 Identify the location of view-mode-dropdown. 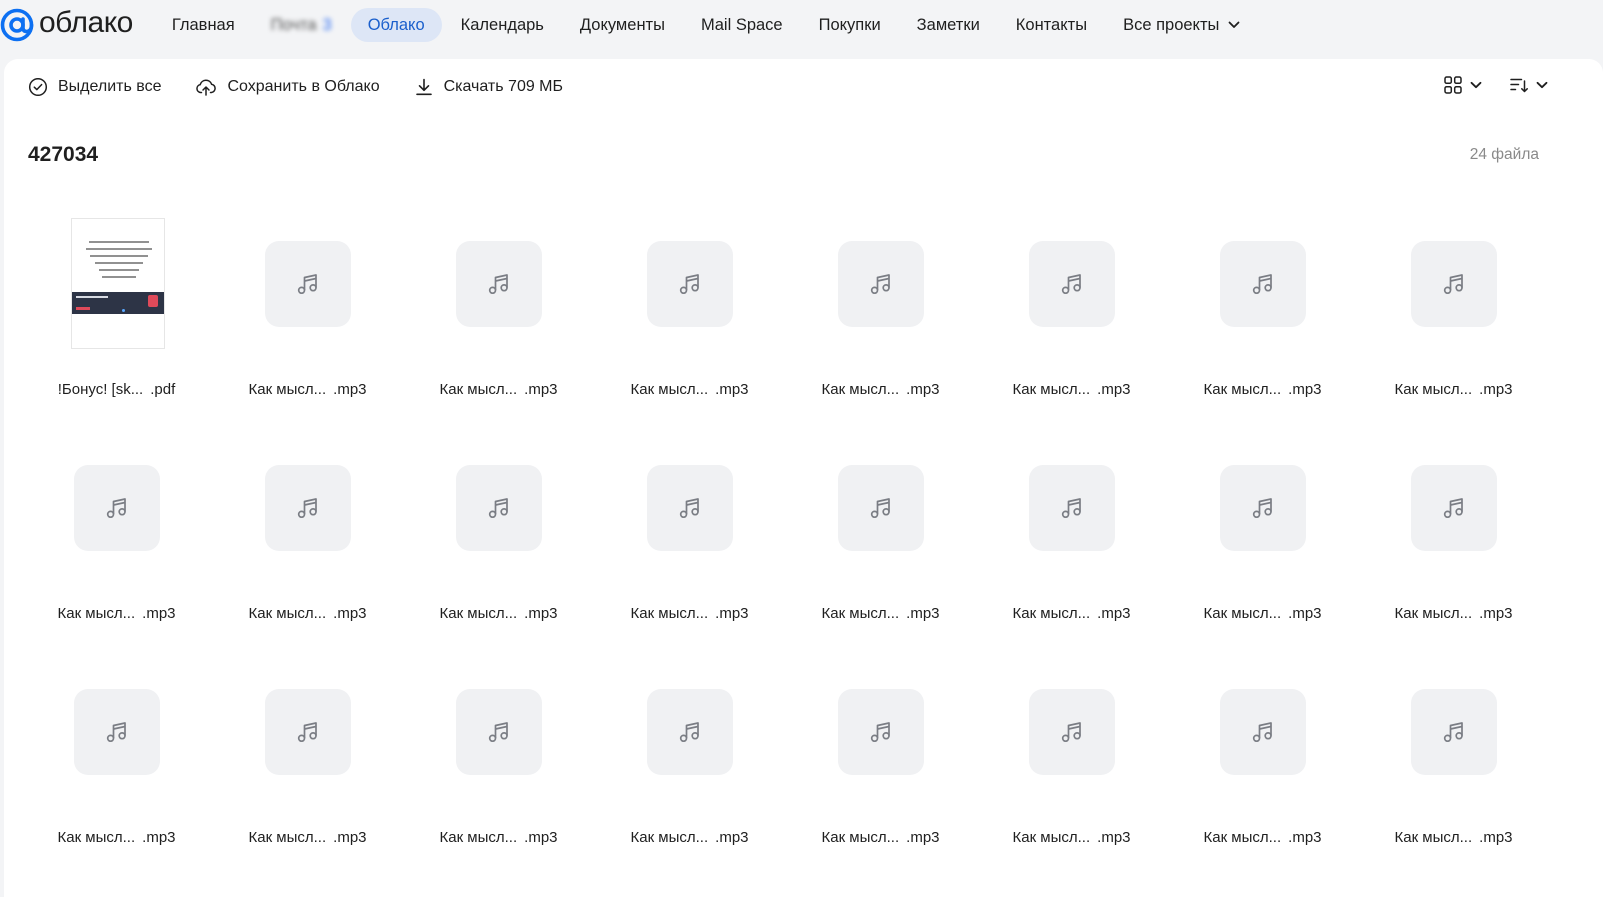
(1463, 85).